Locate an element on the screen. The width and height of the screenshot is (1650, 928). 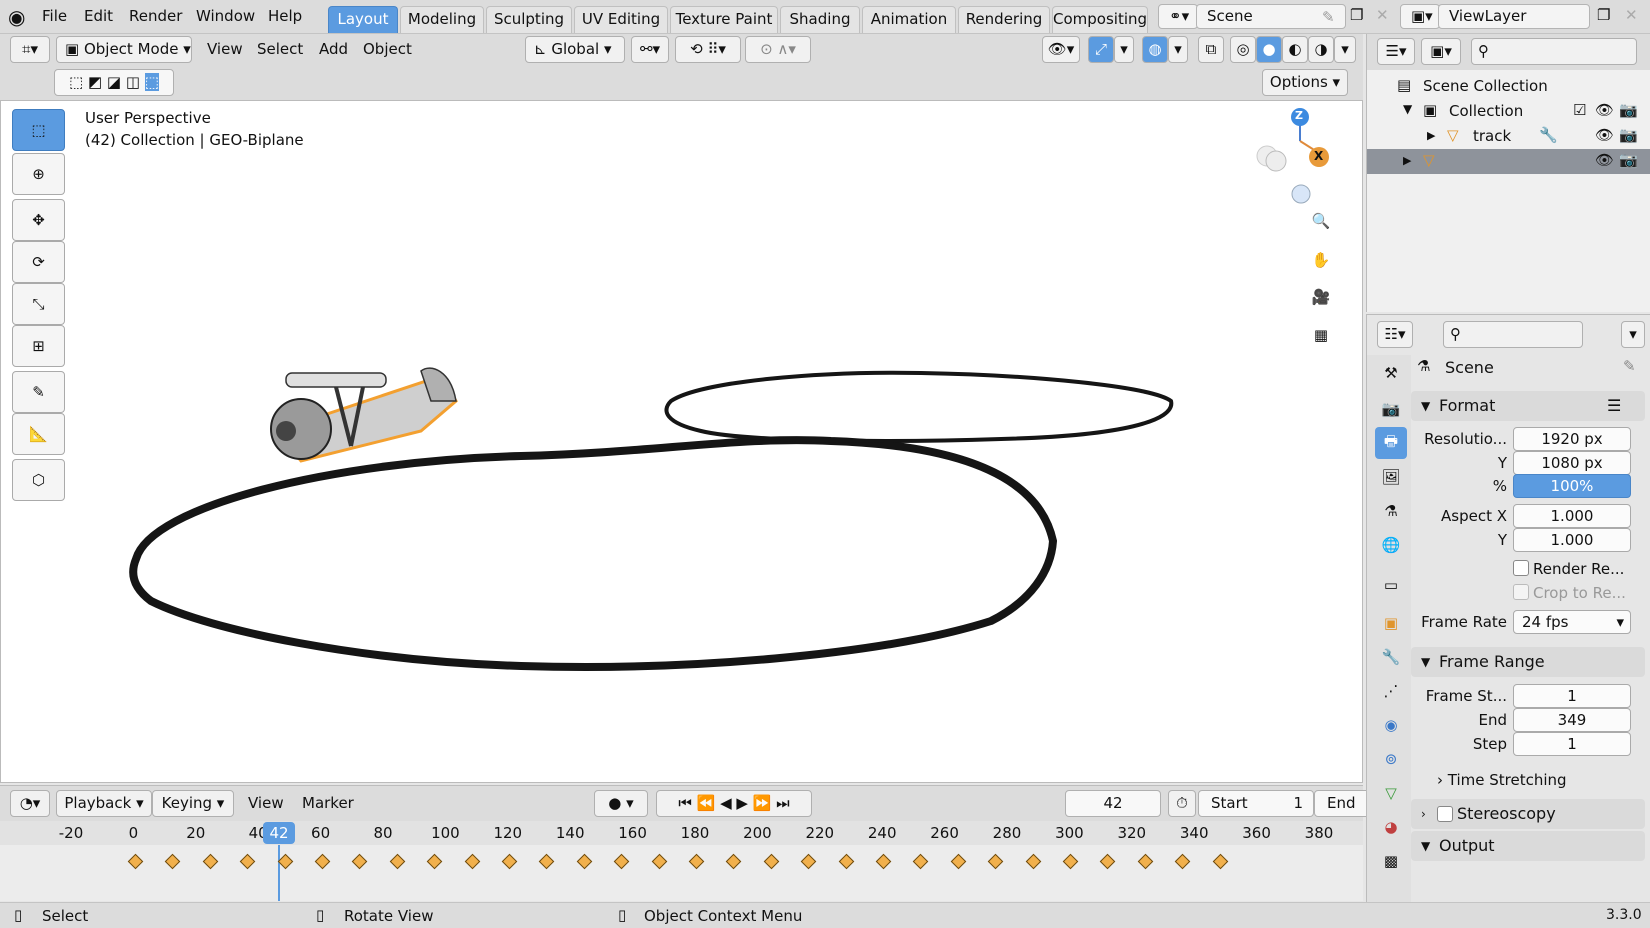
frame-end-field: 349 is located at coordinates (1572, 720).